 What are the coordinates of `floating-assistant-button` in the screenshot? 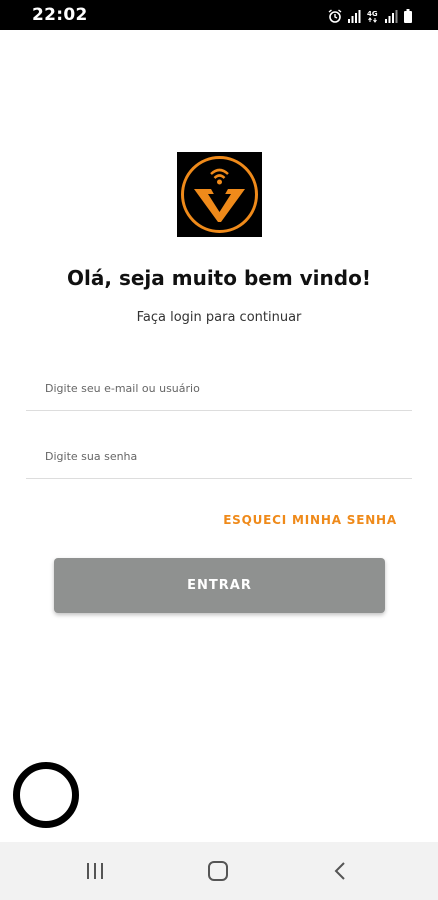 It's located at (46, 795).